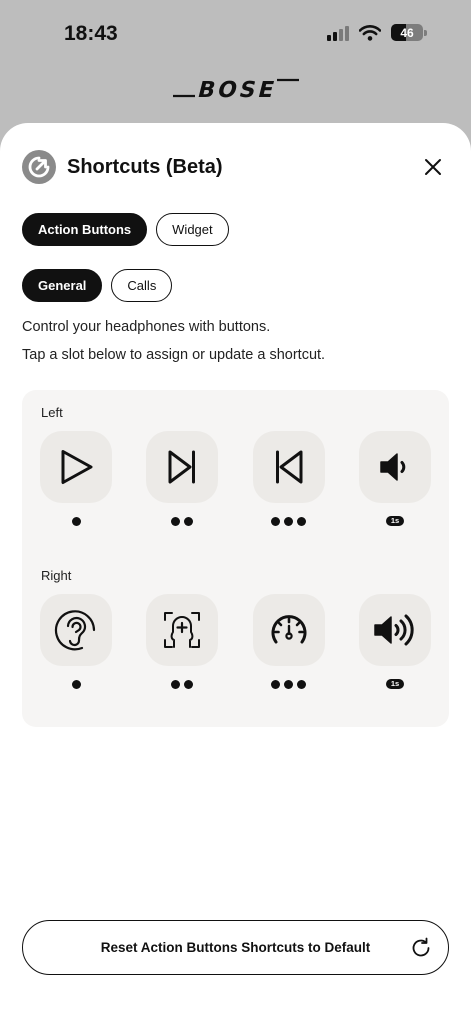 The image size is (471, 1023). I want to click on sheet-header: Shortcuts (Beta), so click(235, 167).